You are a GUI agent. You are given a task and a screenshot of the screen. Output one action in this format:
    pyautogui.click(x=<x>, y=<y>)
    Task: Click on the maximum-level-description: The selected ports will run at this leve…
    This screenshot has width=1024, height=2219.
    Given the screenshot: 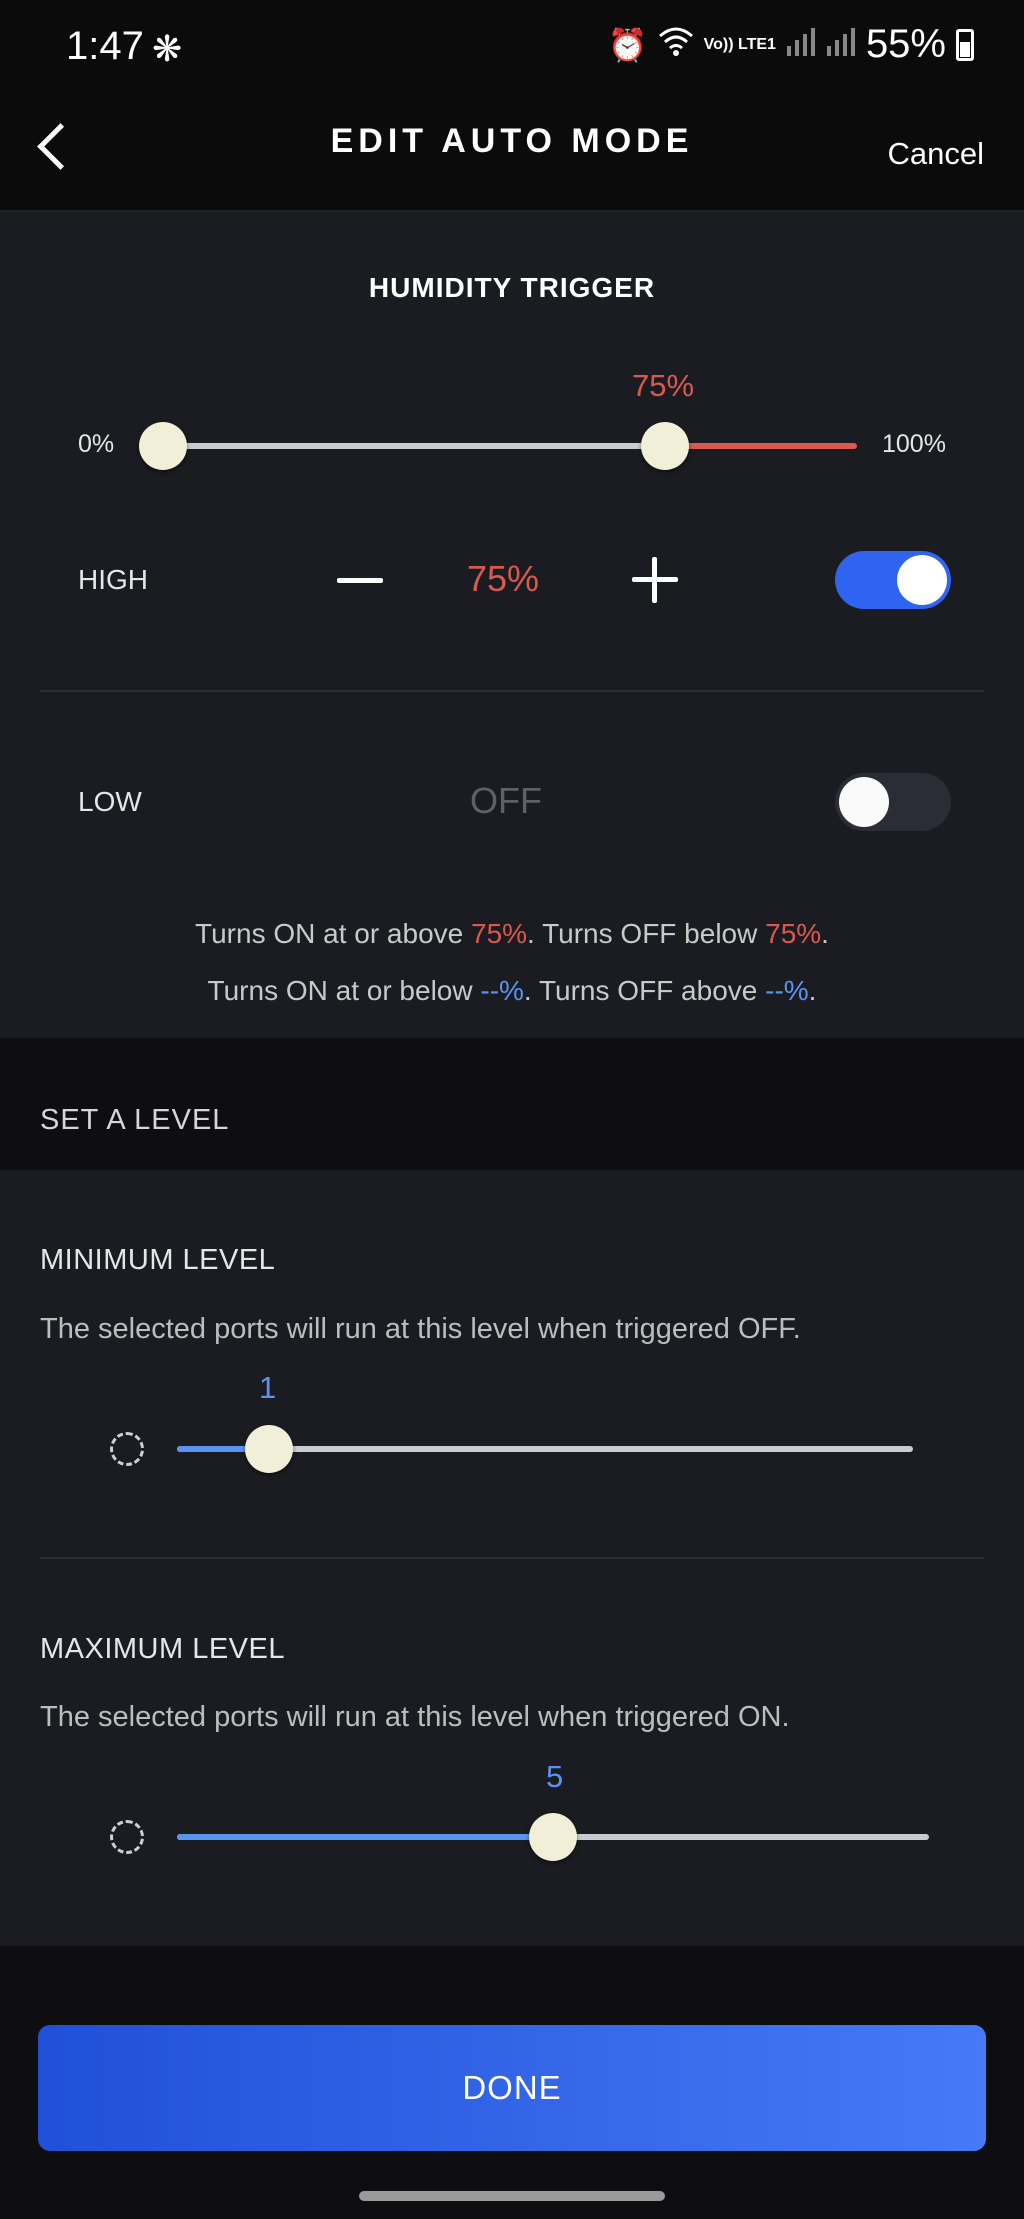 What is the action you would take?
    pyautogui.click(x=415, y=1717)
    